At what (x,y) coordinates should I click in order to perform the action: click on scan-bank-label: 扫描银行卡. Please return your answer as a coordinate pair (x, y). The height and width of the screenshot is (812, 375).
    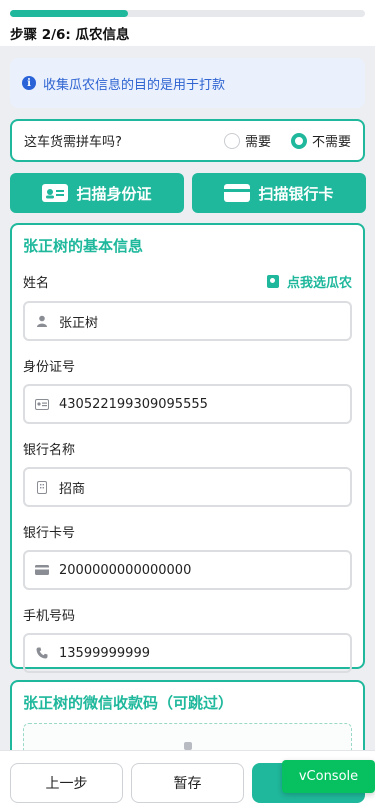
    Looking at the image, I should click on (296, 193).